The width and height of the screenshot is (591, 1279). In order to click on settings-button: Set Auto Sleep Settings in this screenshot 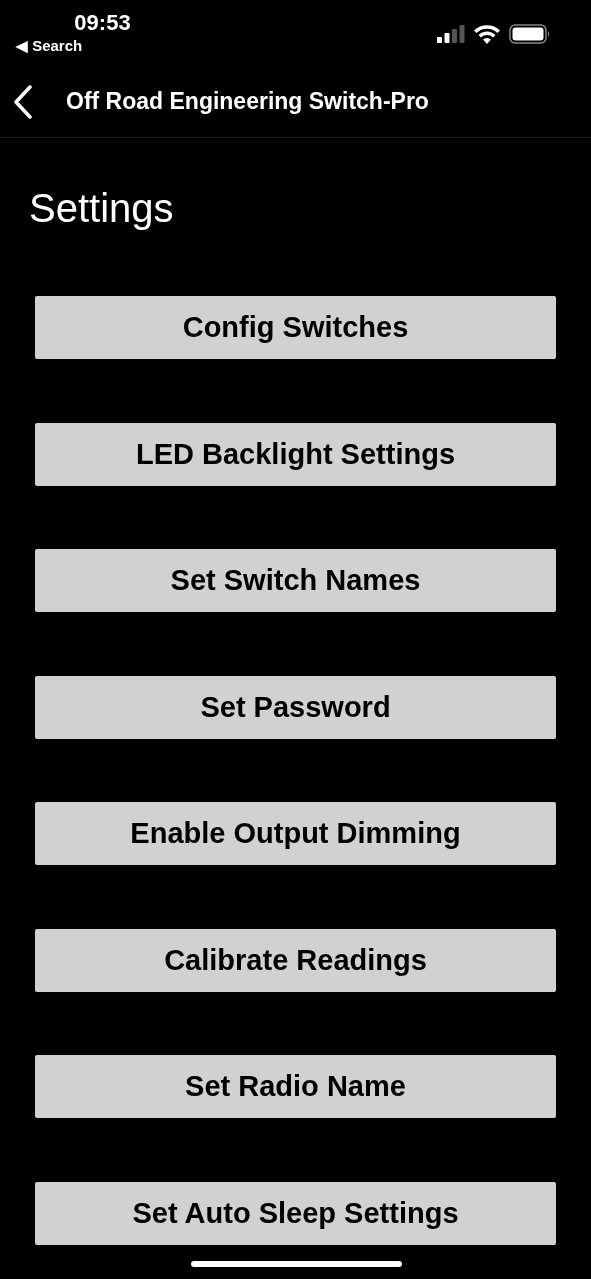, I will do `click(295, 1213)`.